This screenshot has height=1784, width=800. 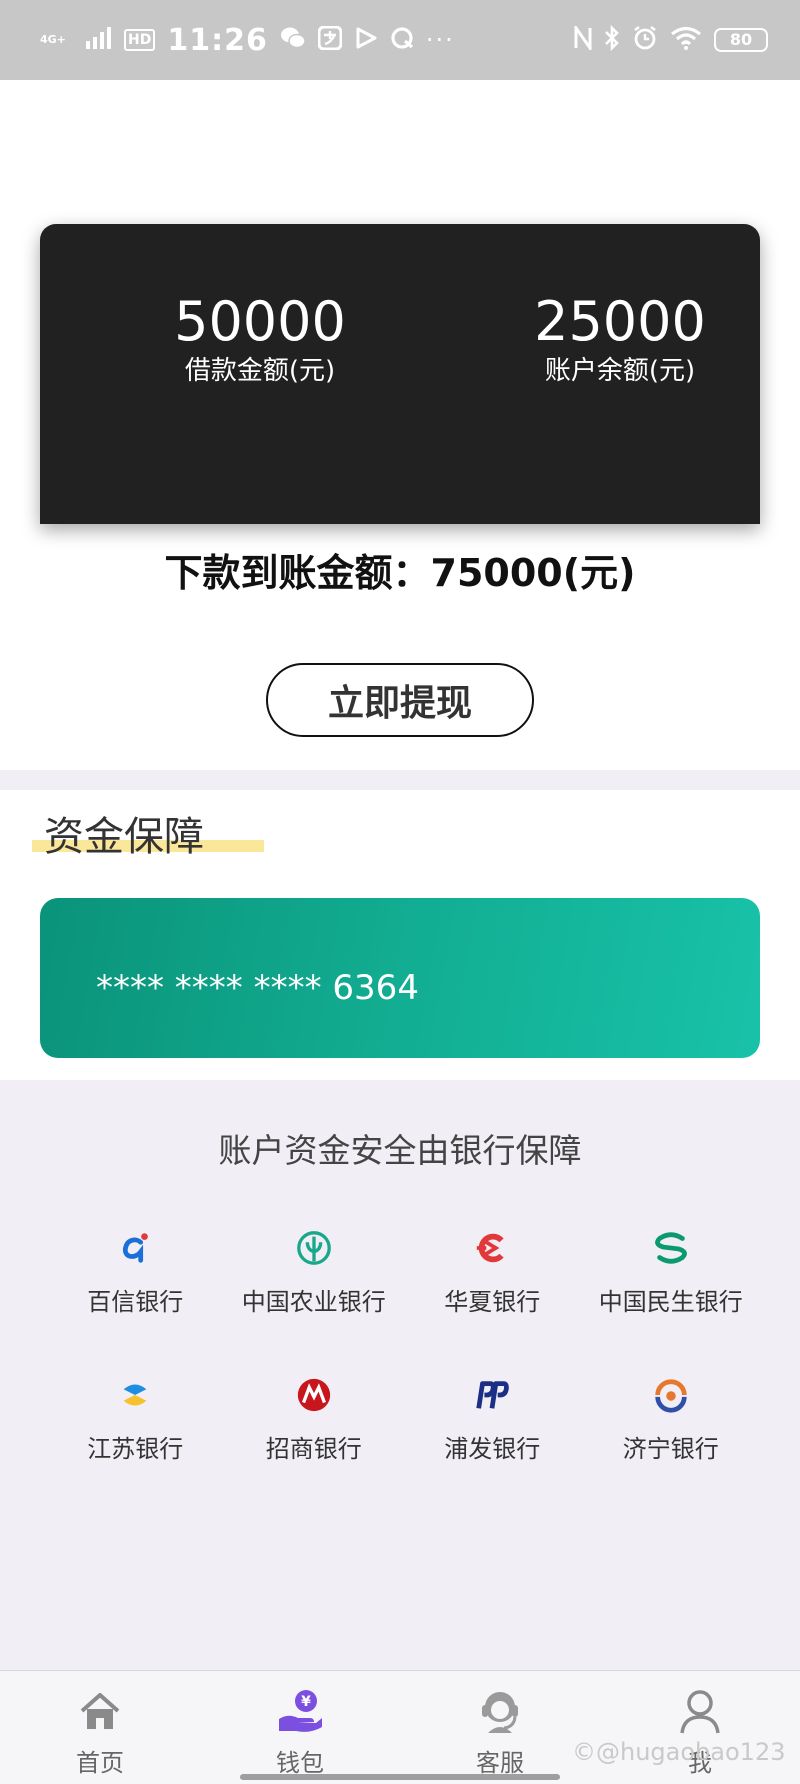 What do you see at coordinates (135, 1302) in the screenshot?
I see `bank-name: 百信银行` at bounding box center [135, 1302].